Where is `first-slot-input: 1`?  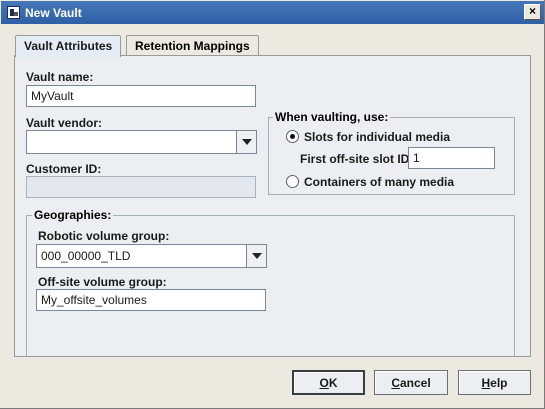 first-slot-input: 1 is located at coordinates (451, 158).